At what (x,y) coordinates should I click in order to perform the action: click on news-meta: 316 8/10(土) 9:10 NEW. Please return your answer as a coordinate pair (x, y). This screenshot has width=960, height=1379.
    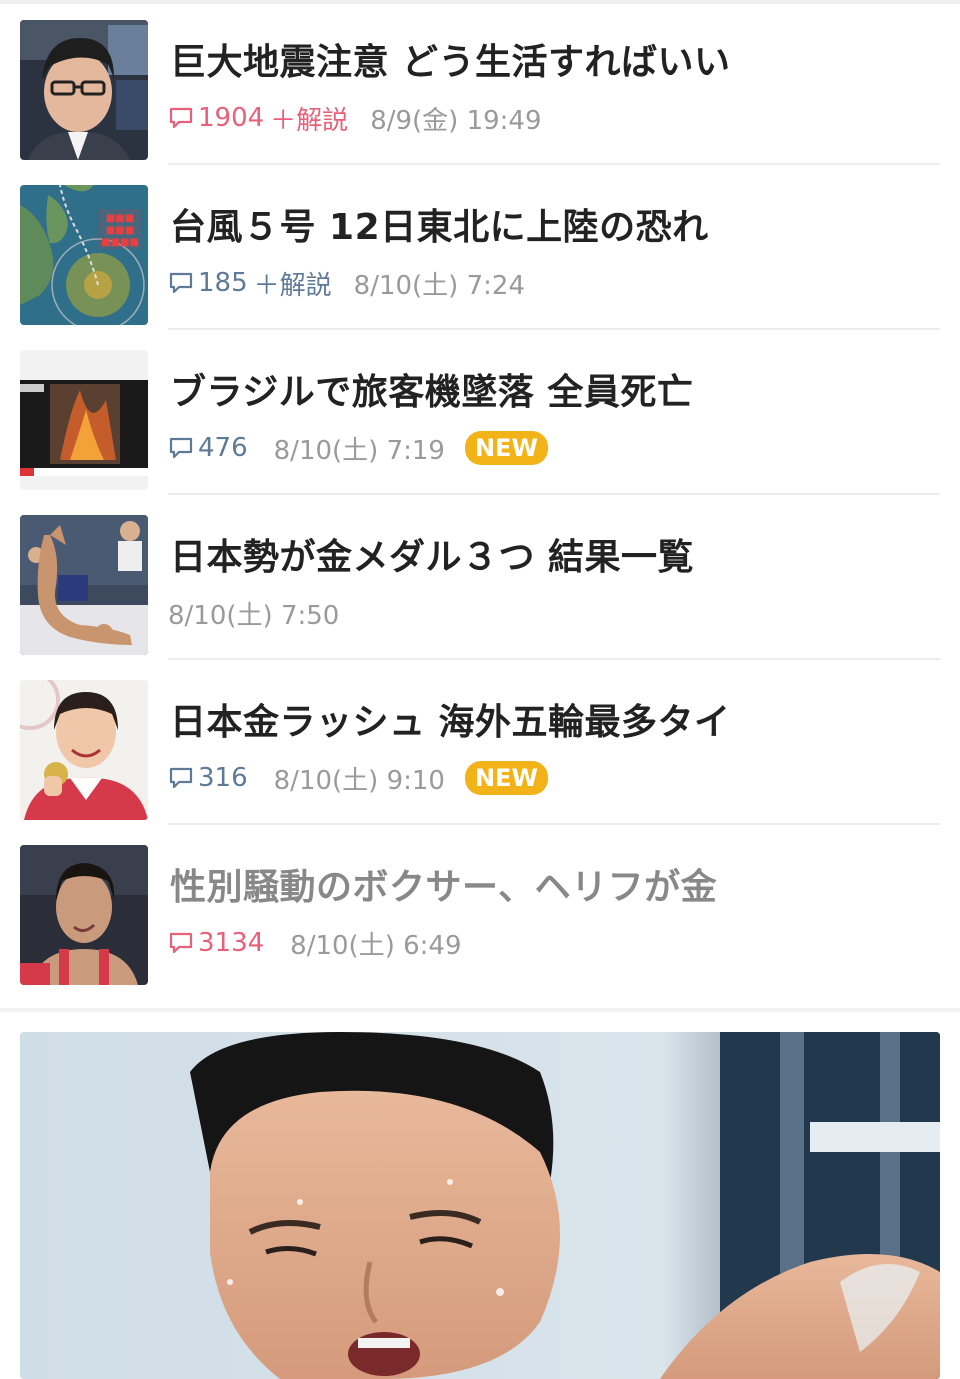
    Looking at the image, I should click on (358, 778).